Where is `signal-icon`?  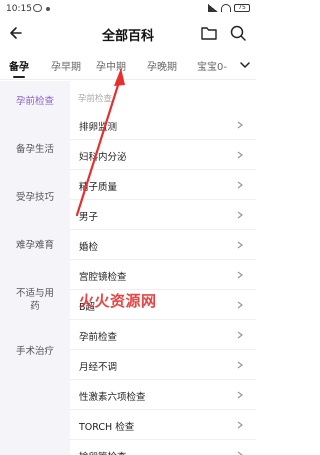
signal-icon is located at coordinates (213, 8).